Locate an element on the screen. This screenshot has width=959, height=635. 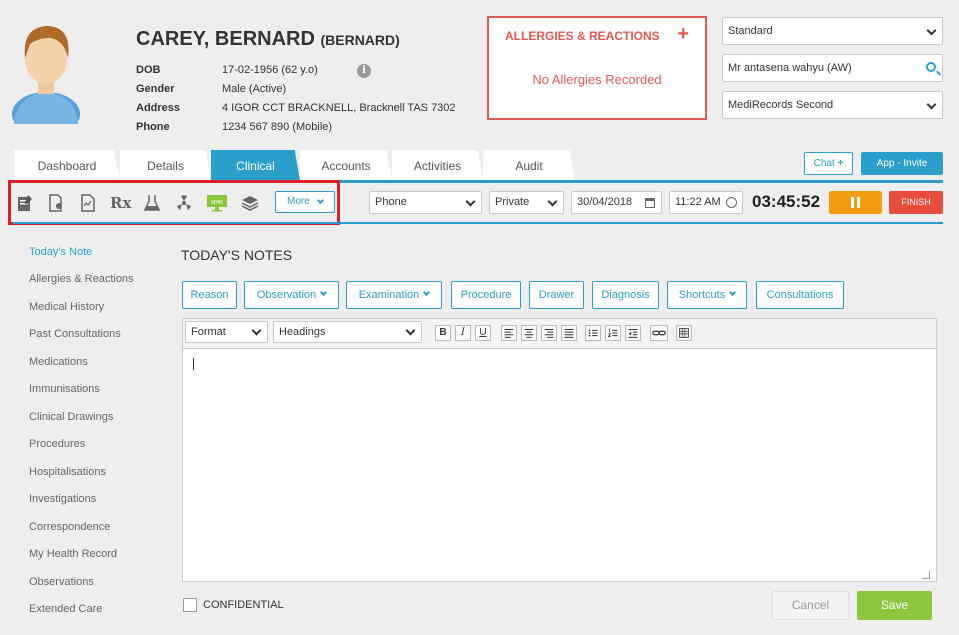
finish-button: FINISH is located at coordinates (916, 202).